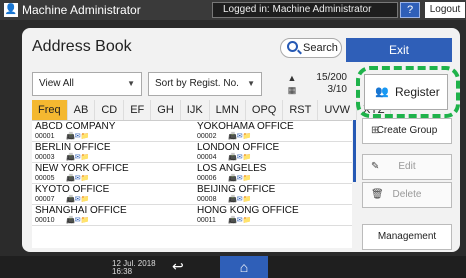  I want to click on entry-number: 00004, so click(207, 157).